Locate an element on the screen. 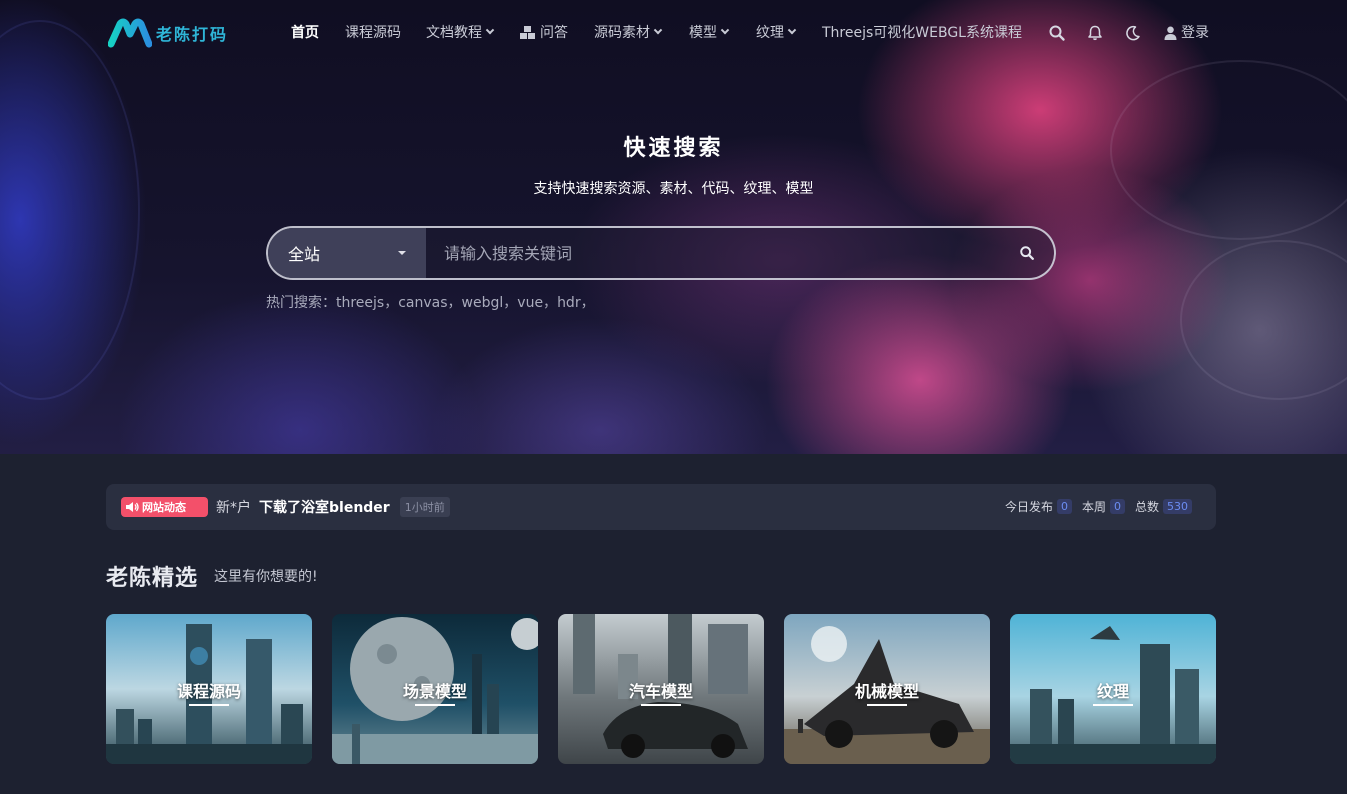 The image size is (1347, 794). search-scope-value: 全站 is located at coordinates (304, 254).